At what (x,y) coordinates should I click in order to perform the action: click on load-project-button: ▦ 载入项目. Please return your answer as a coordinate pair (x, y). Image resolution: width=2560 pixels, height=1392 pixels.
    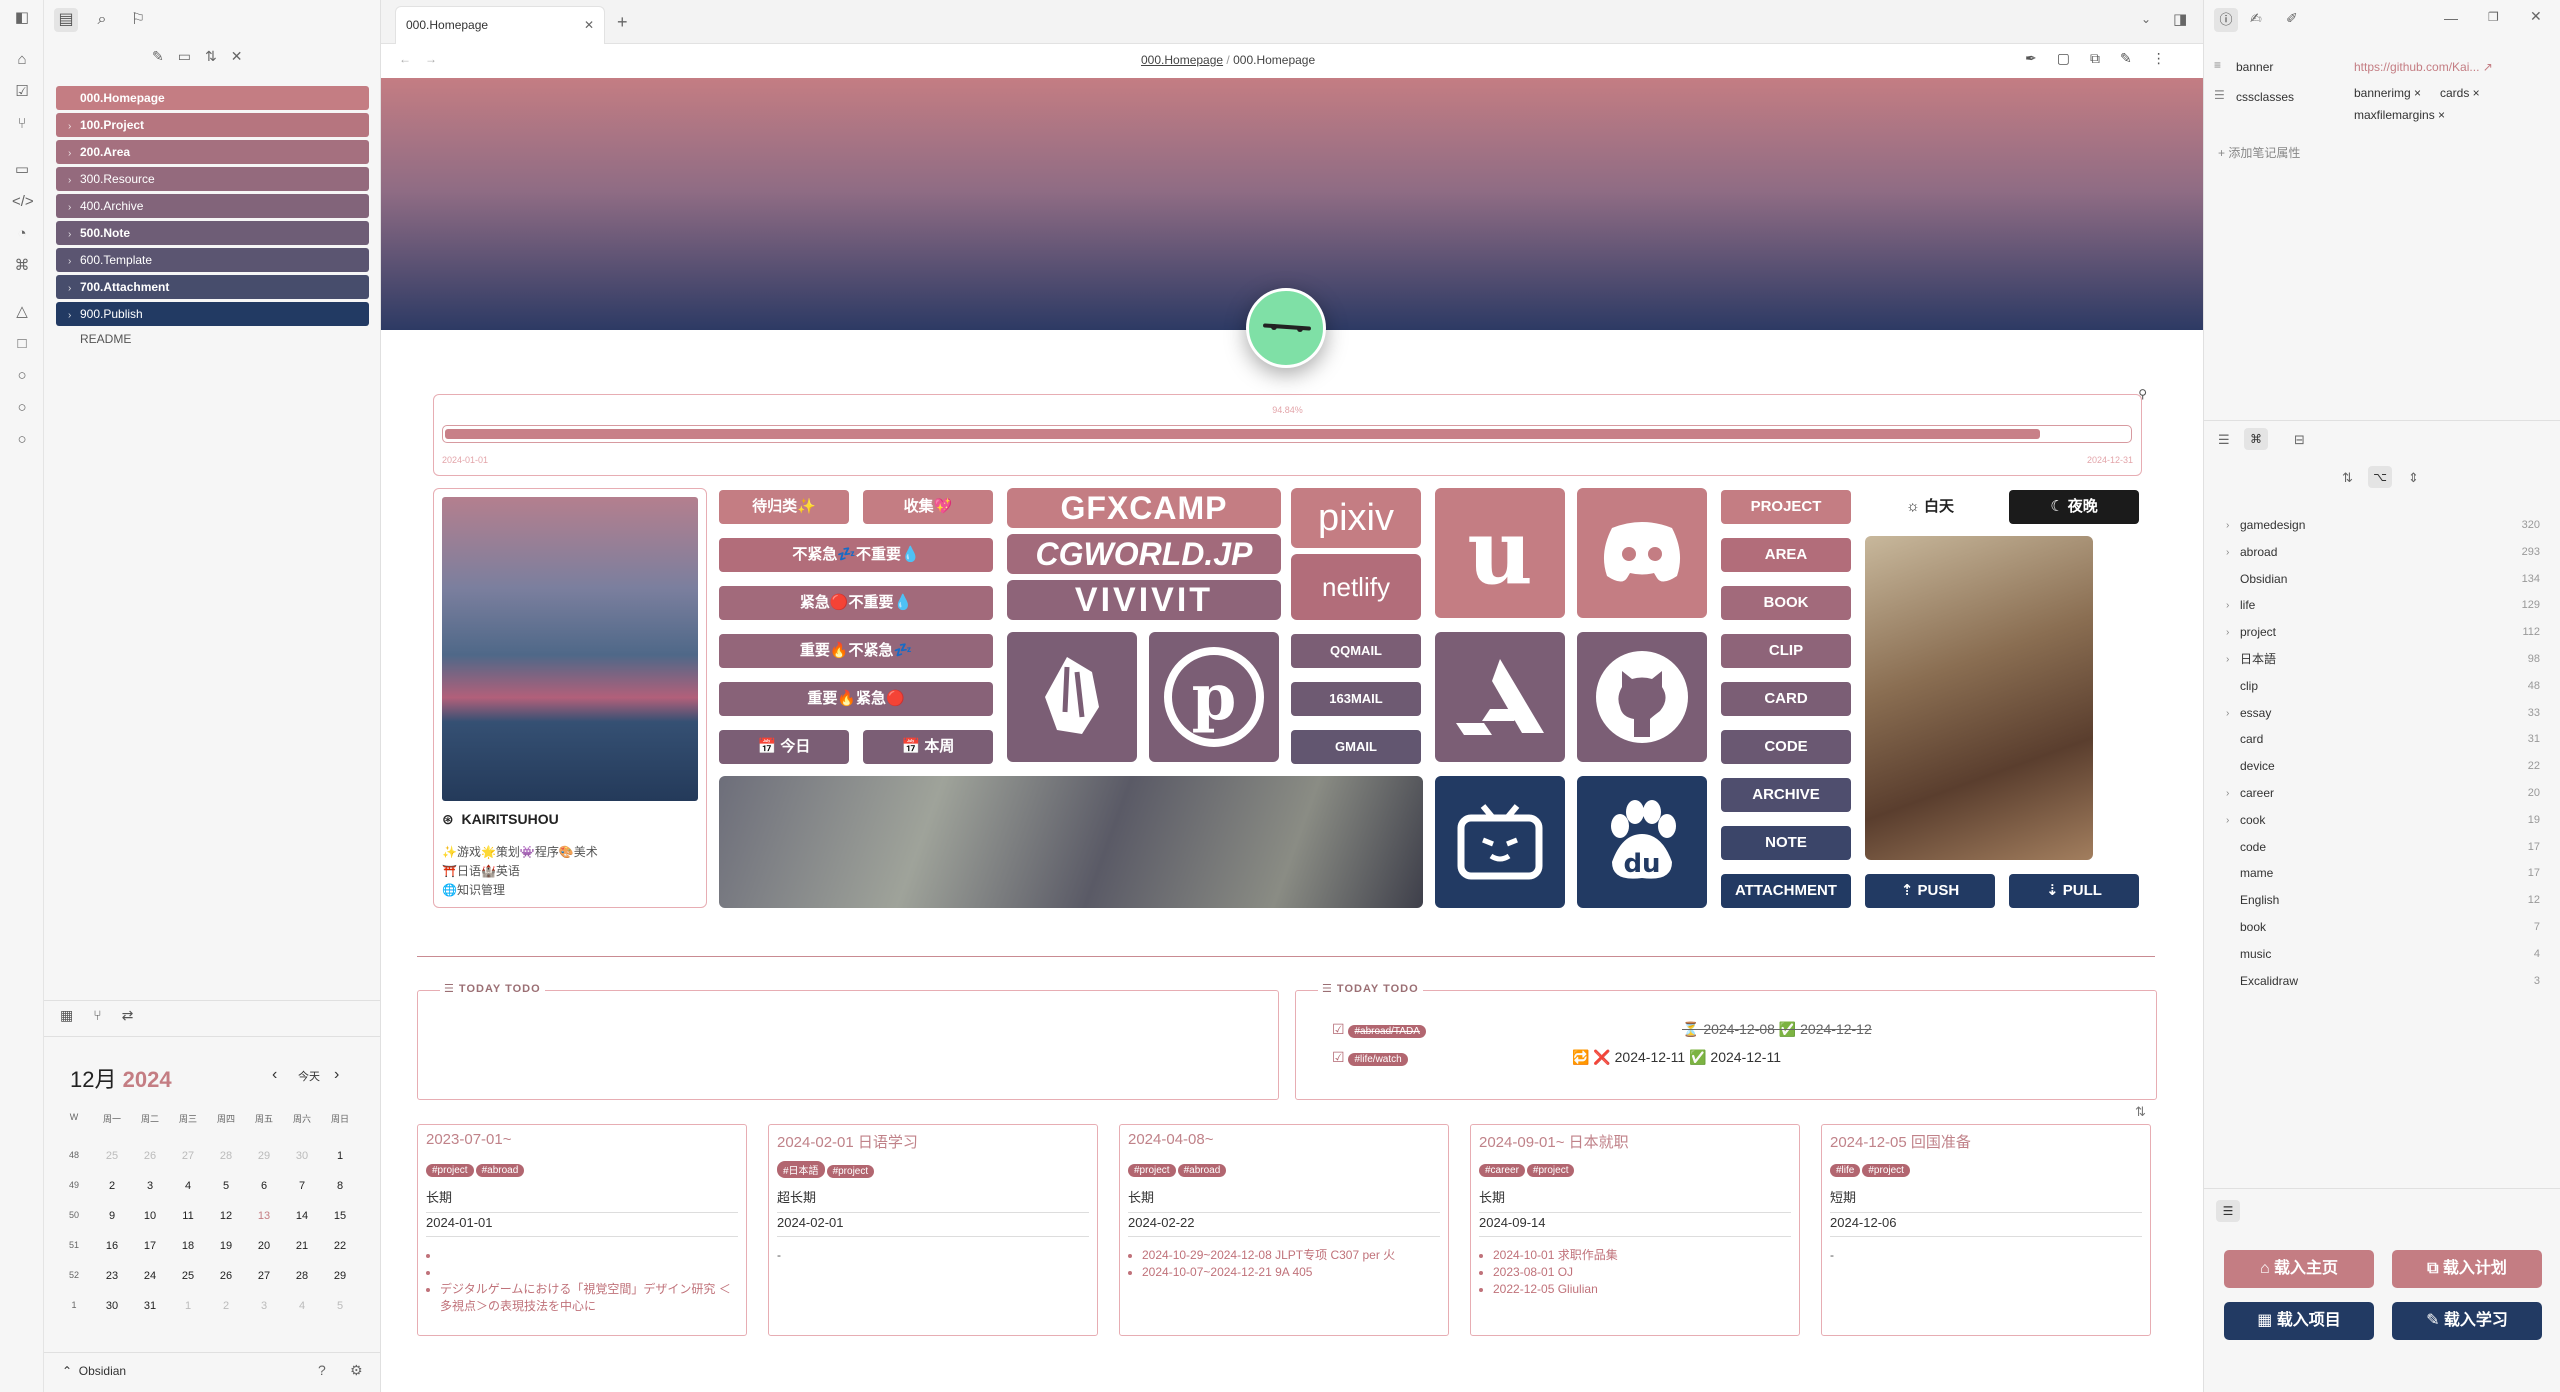
    Looking at the image, I should click on (2299, 1321).